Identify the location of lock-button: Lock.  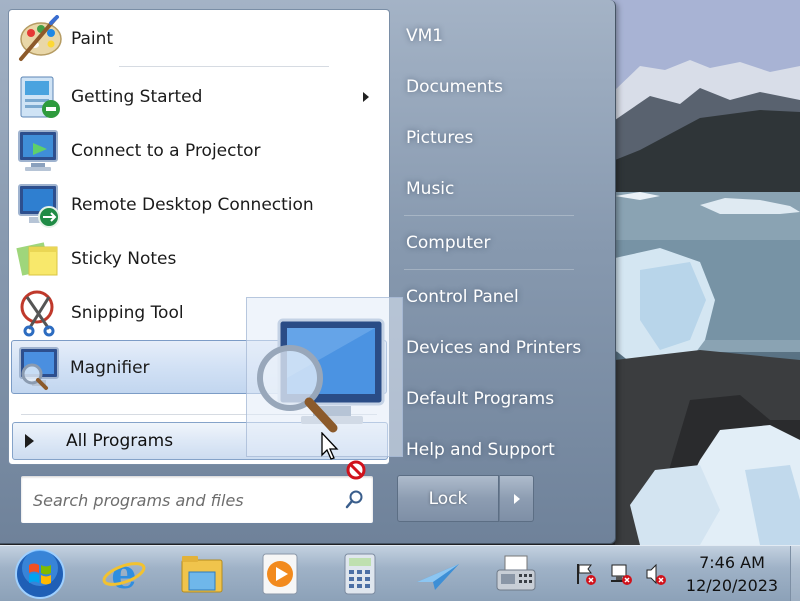
(448, 498).